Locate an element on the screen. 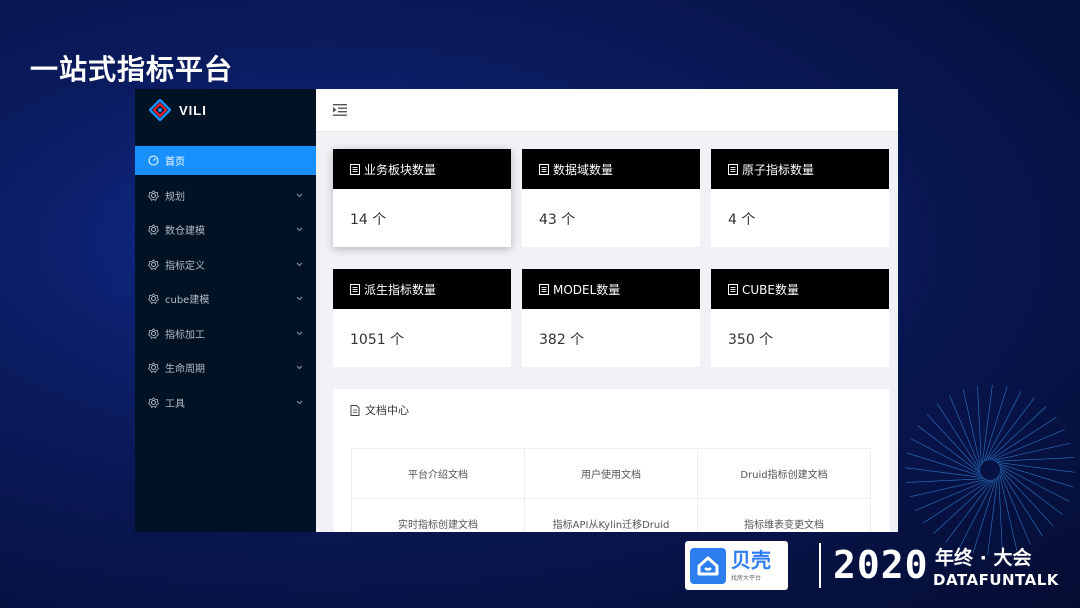 The height and width of the screenshot is (608, 1080). sidebar: VILI 首页规划数仓建模指标定义 cube建模 指标加工生命周期工具 is located at coordinates (225, 310).